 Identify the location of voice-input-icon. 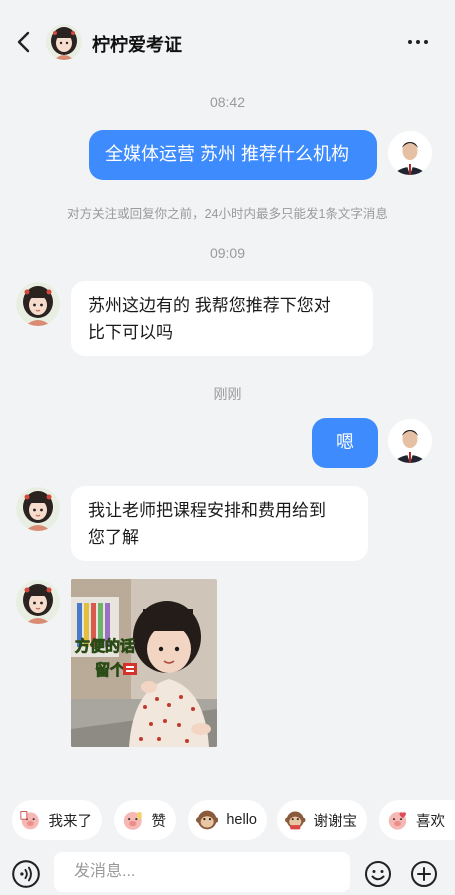
(26, 874).